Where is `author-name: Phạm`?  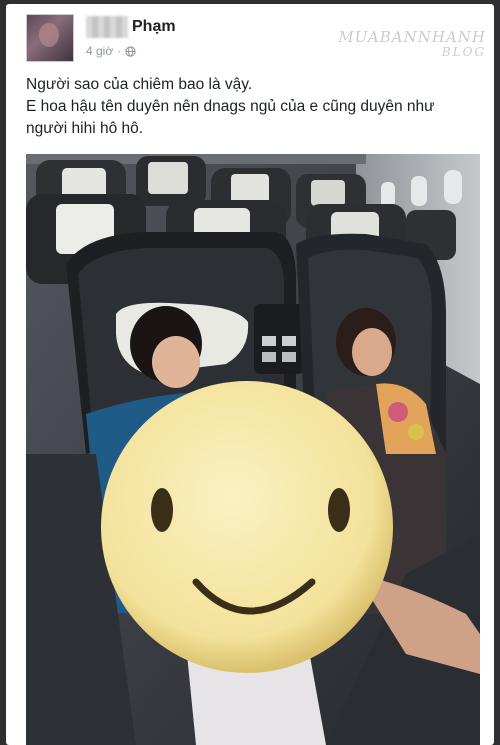
author-name: Phạm is located at coordinates (154, 27).